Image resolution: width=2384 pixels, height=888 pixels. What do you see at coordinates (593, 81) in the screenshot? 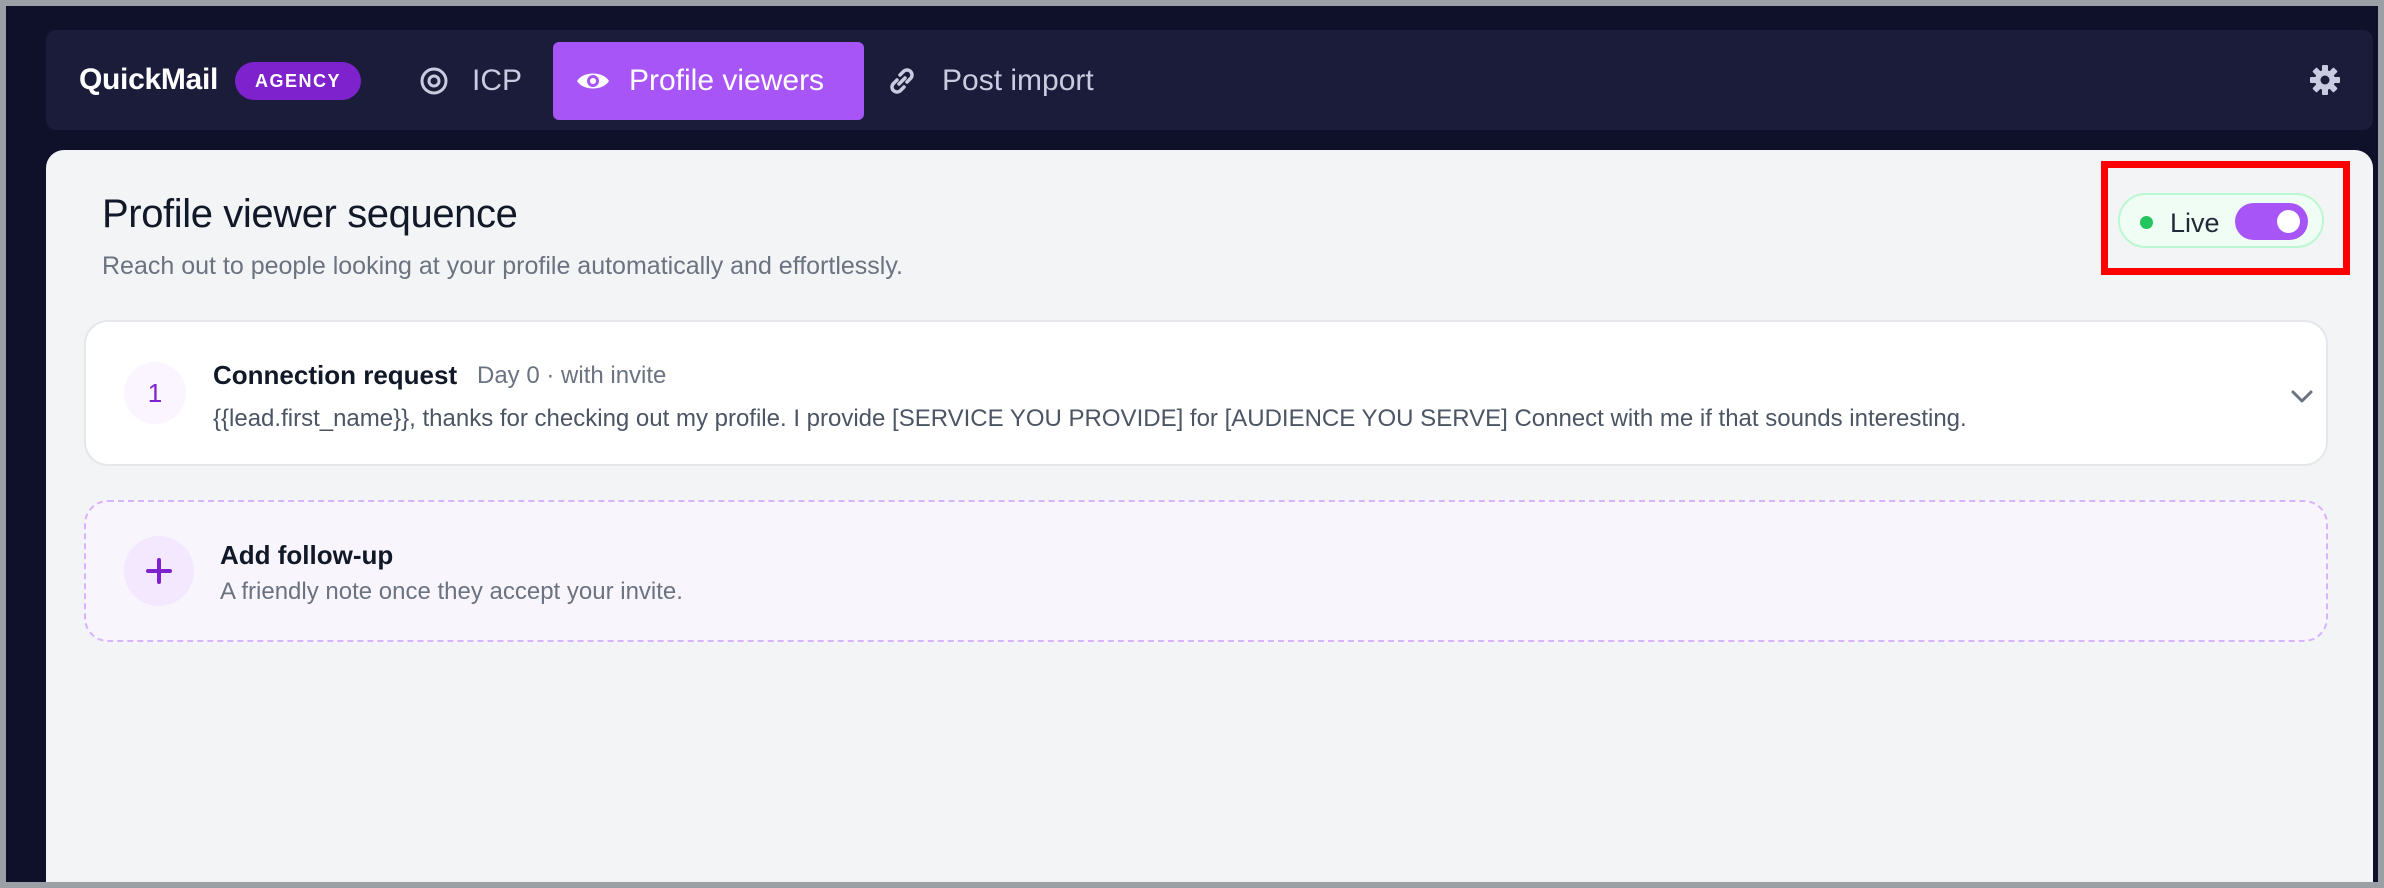
I see `eye-icon` at bounding box center [593, 81].